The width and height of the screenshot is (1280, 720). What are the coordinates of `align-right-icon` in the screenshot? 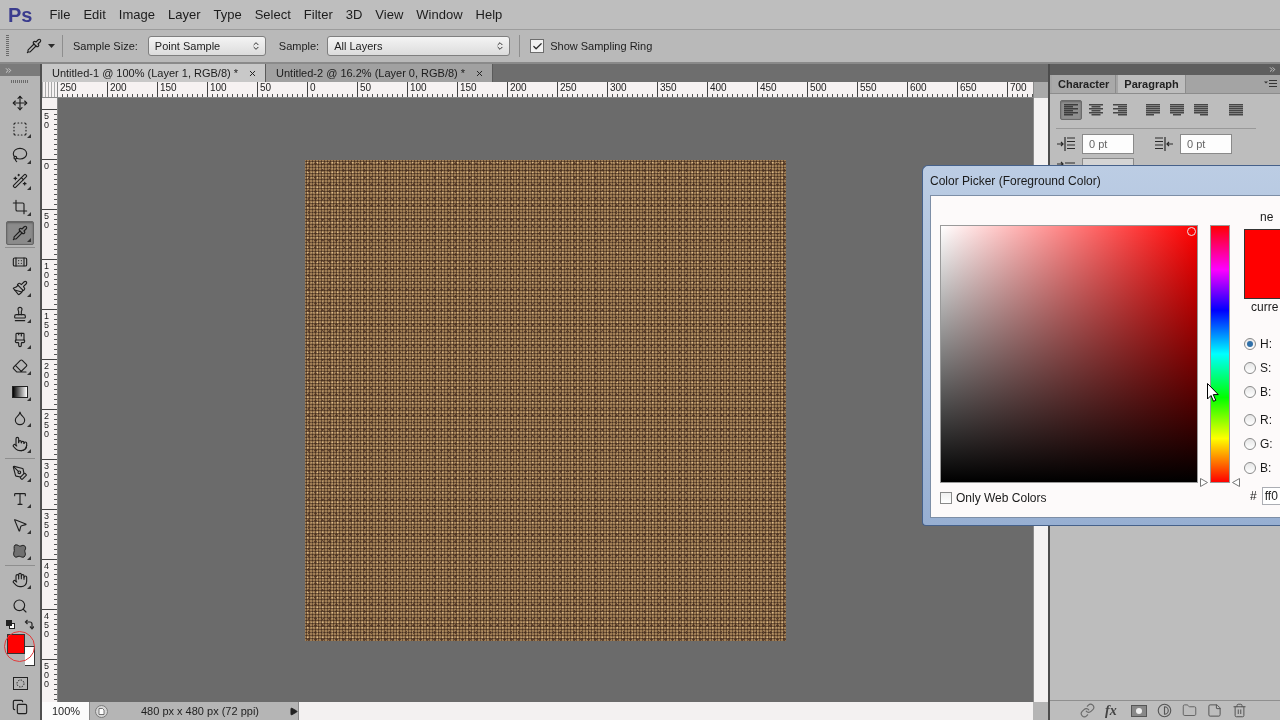 It's located at (1120, 110).